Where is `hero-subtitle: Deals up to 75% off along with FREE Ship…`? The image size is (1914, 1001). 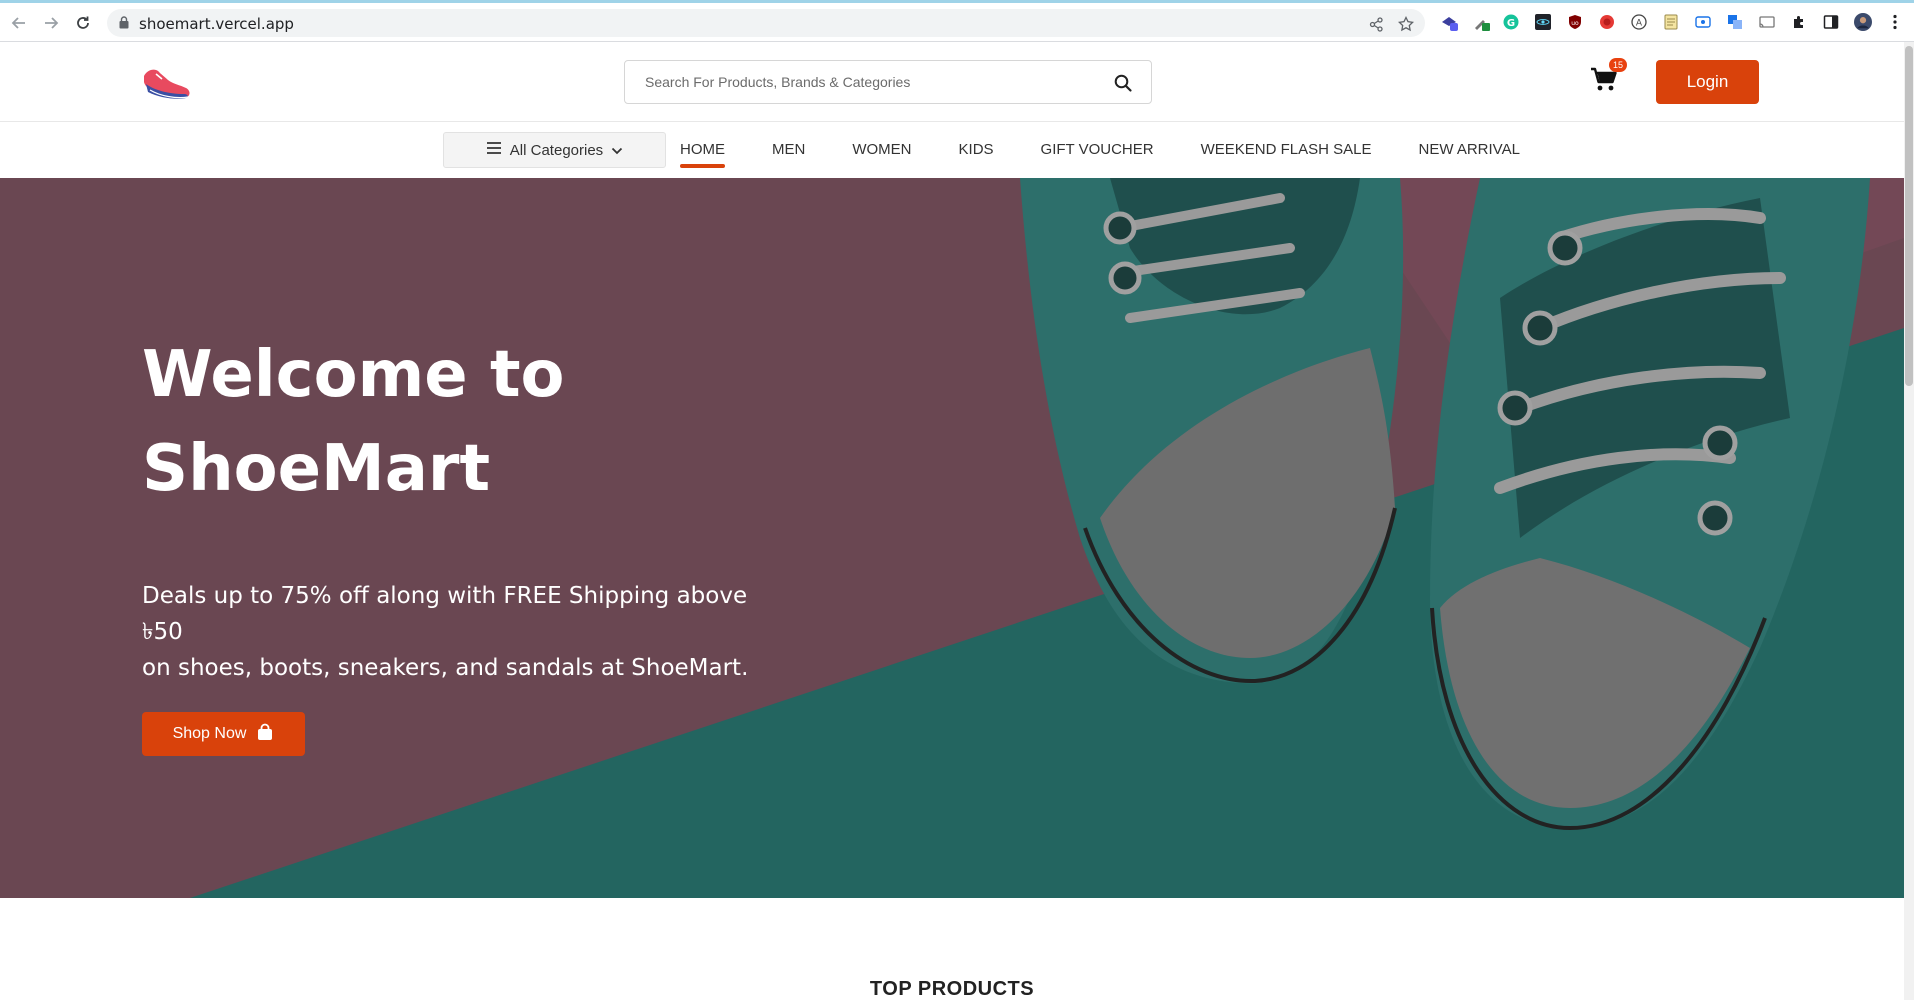
hero-subtitle: Deals up to 75% off along with FREE Ship… is located at coordinates (462, 632).